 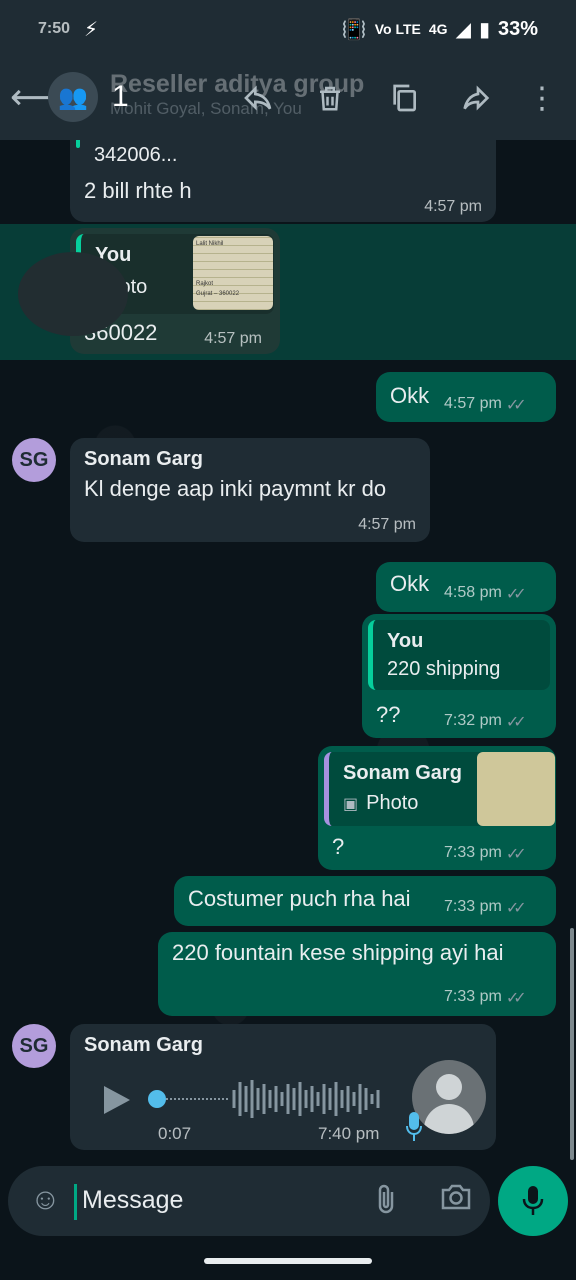 I want to click on reply-icon, so click(x=258, y=98).